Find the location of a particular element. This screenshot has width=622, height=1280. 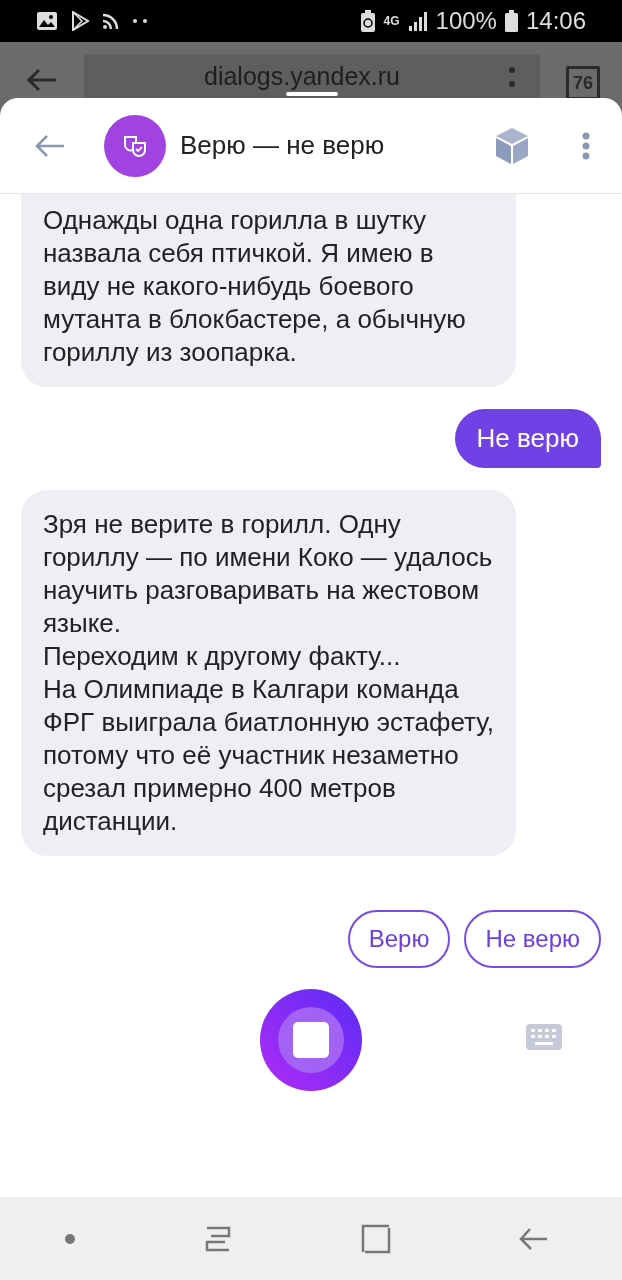

signal-icon is located at coordinates (417, 21).